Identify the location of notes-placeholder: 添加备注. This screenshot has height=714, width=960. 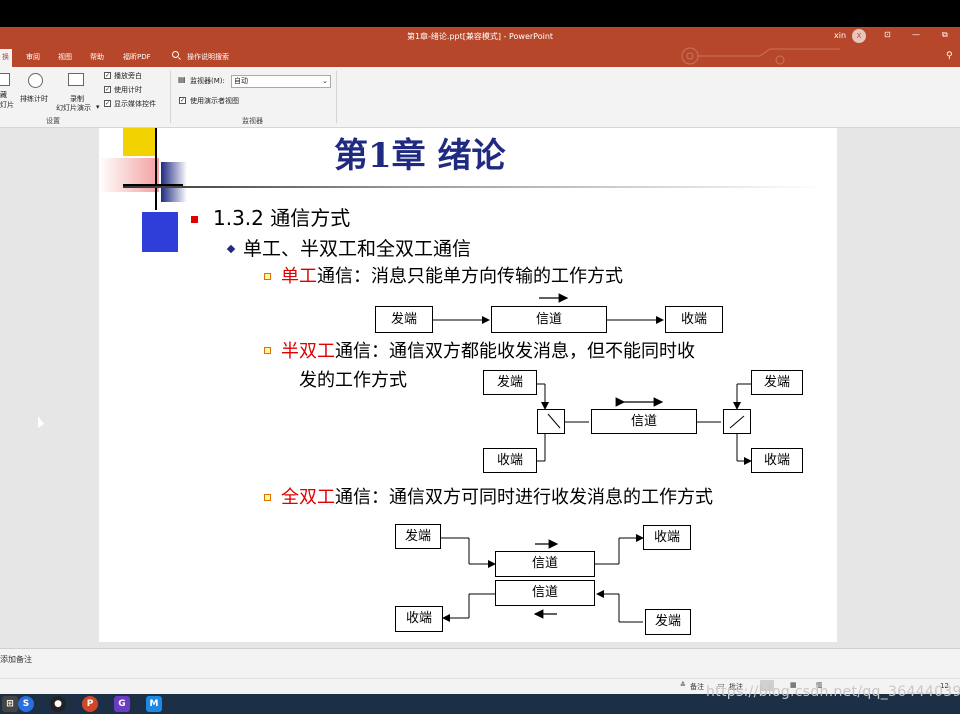
(16, 659).